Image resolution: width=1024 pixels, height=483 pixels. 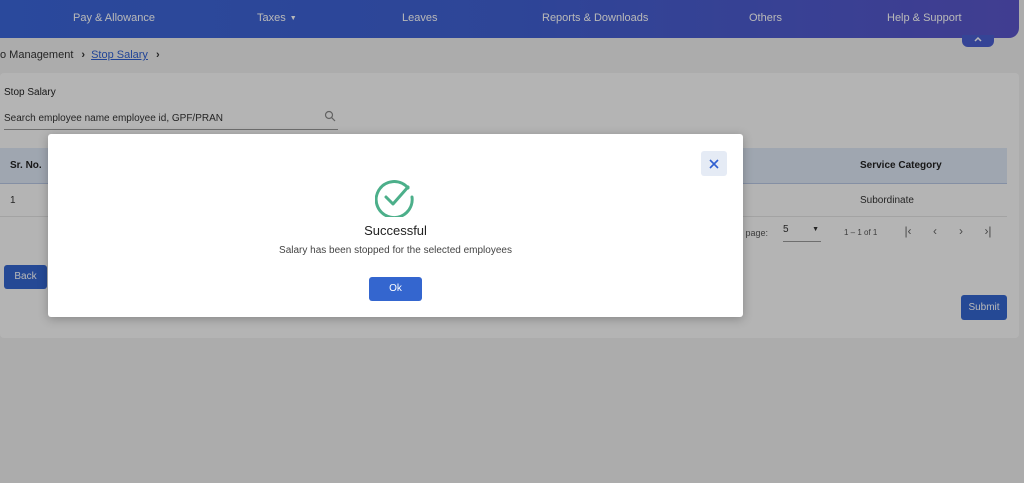 I want to click on close-icon, so click(x=714, y=163).